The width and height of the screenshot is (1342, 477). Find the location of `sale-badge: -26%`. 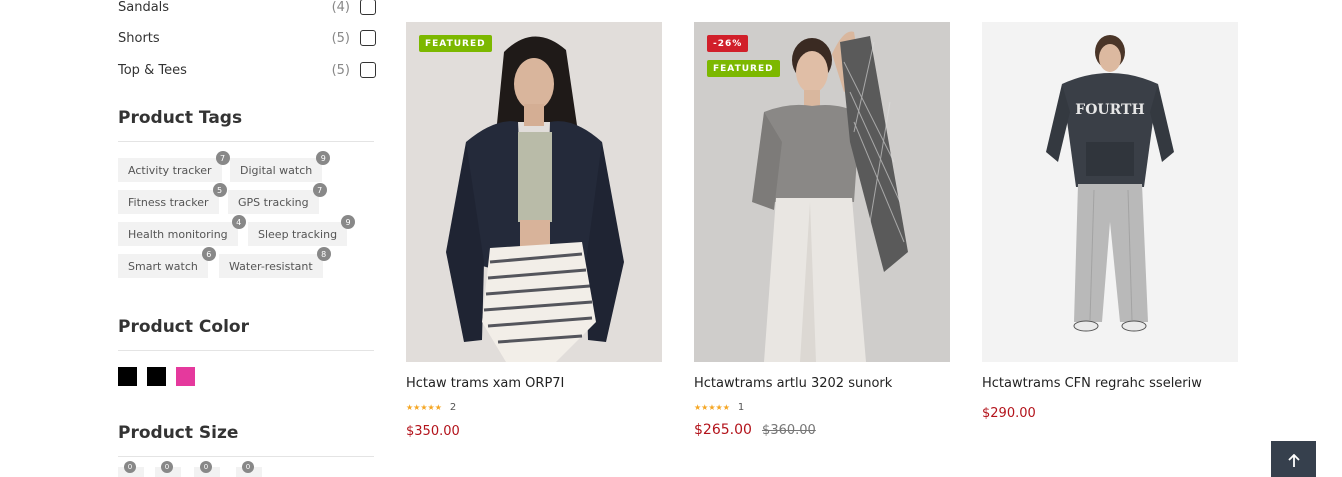

sale-badge: -26% is located at coordinates (728, 43).